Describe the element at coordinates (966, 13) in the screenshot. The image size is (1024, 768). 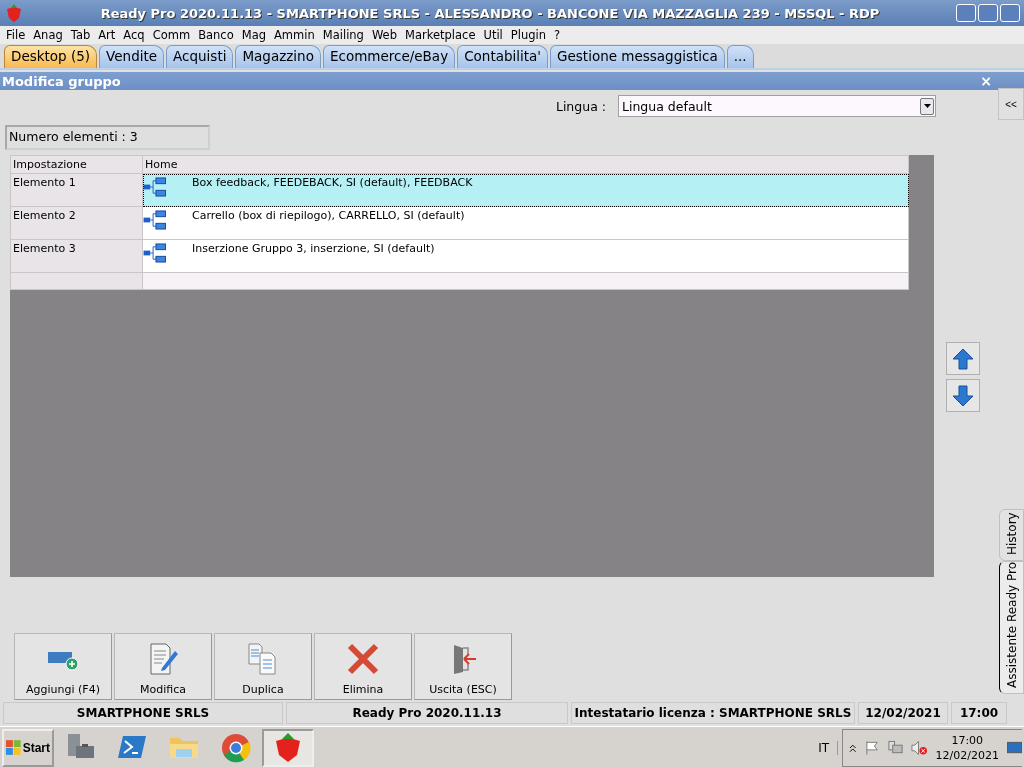
I see `minimize-button` at that location.